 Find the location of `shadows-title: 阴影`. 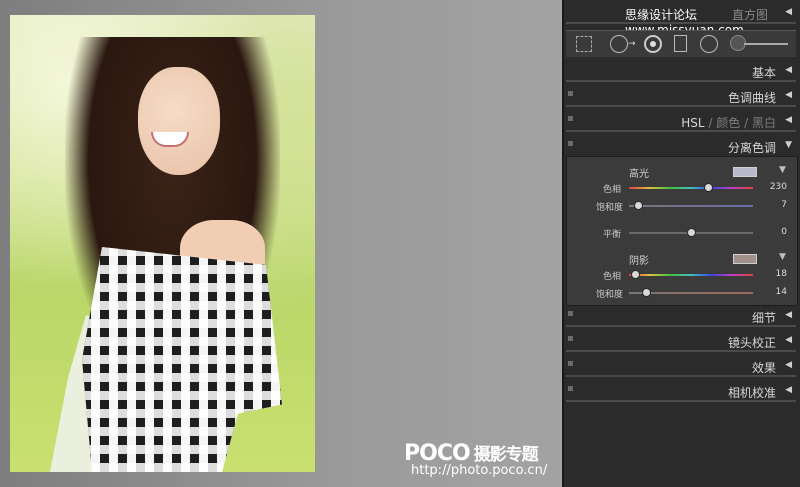

shadows-title: 阴影 is located at coordinates (639, 261).